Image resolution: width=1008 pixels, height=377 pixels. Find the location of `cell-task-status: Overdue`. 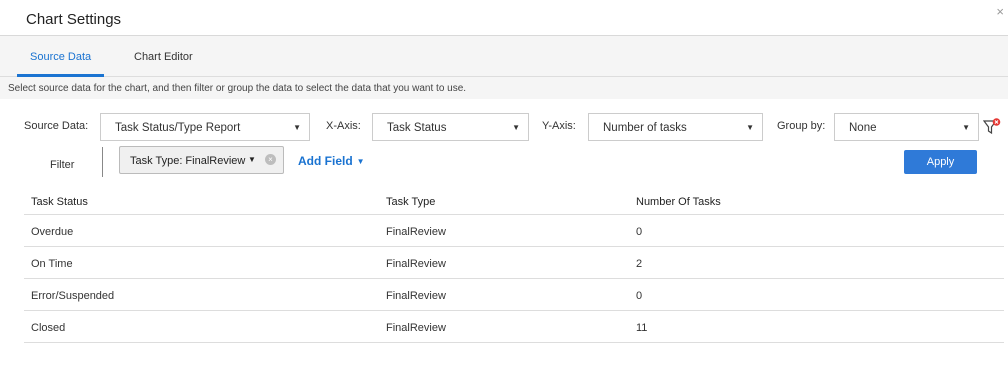

cell-task-status: Overdue is located at coordinates (52, 232).